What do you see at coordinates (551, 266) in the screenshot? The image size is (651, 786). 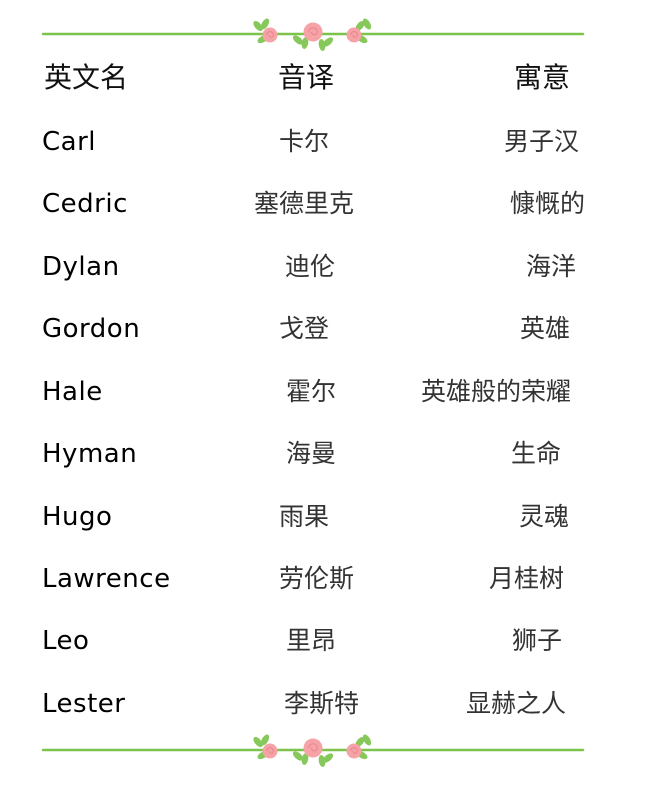 I see `meaning: 海洋` at bounding box center [551, 266].